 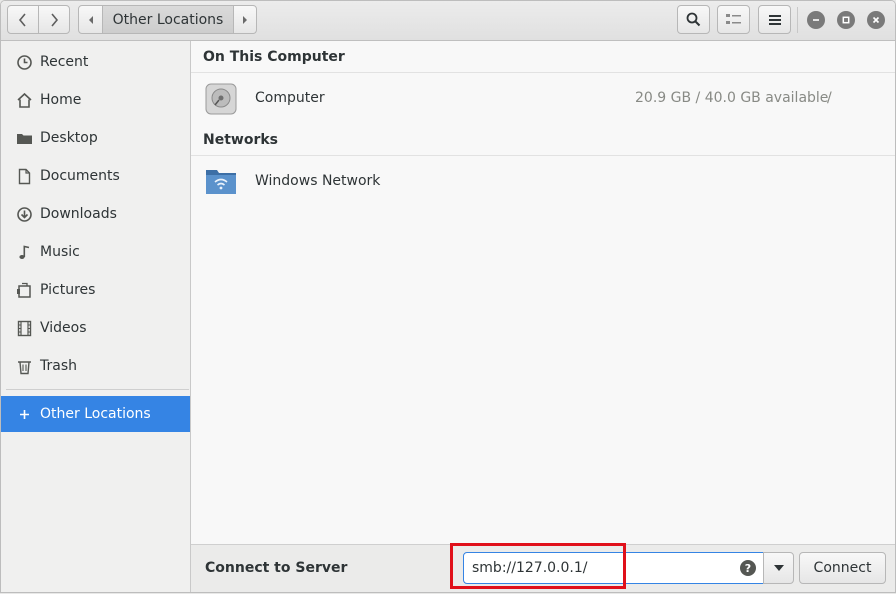 I want to click on chevron-right-icon, so click(x=55, y=19).